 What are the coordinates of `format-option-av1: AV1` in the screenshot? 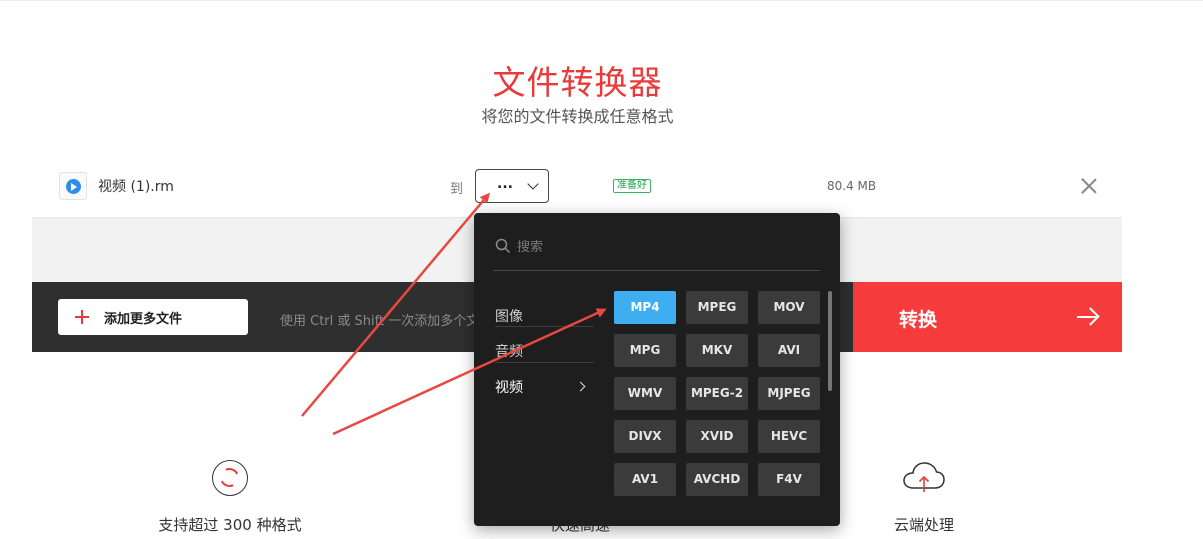 It's located at (645, 479).